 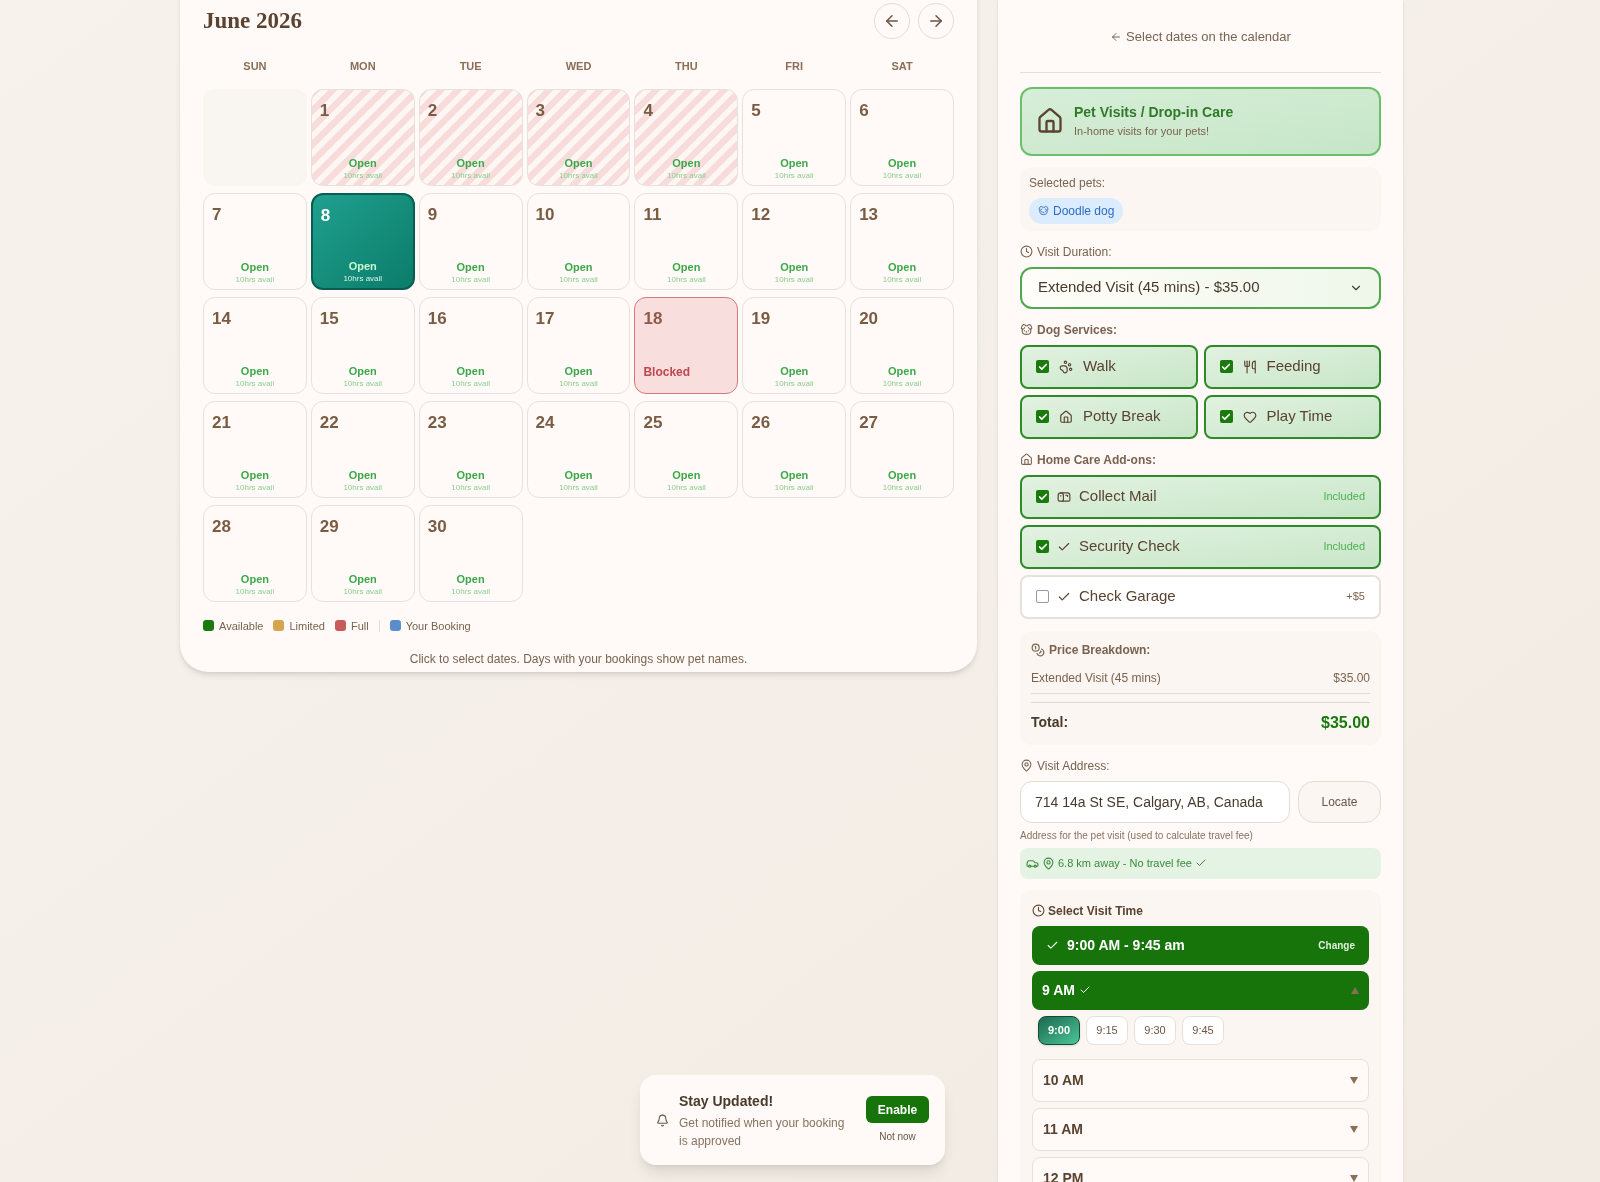 What do you see at coordinates (1200, 546) in the screenshot?
I see `addon-option: Security Check Included` at bounding box center [1200, 546].